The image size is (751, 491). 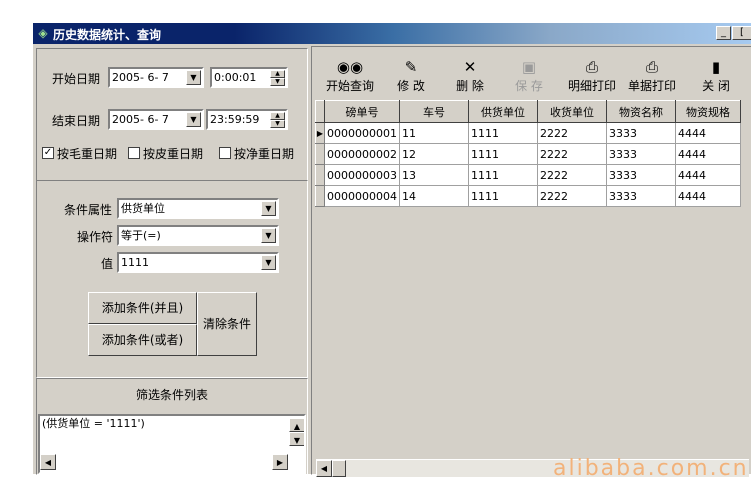 What do you see at coordinates (198, 208) in the screenshot?
I see `attribute-select: 供货单位 ▼` at bounding box center [198, 208].